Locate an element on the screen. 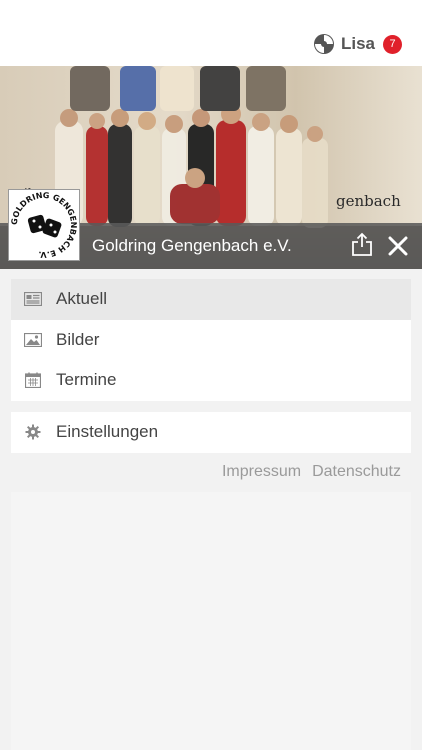 Image resolution: width=422 pixels, height=750 pixels. menu-item-einstellungen: Einstellungen is located at coordinates (211, 432).